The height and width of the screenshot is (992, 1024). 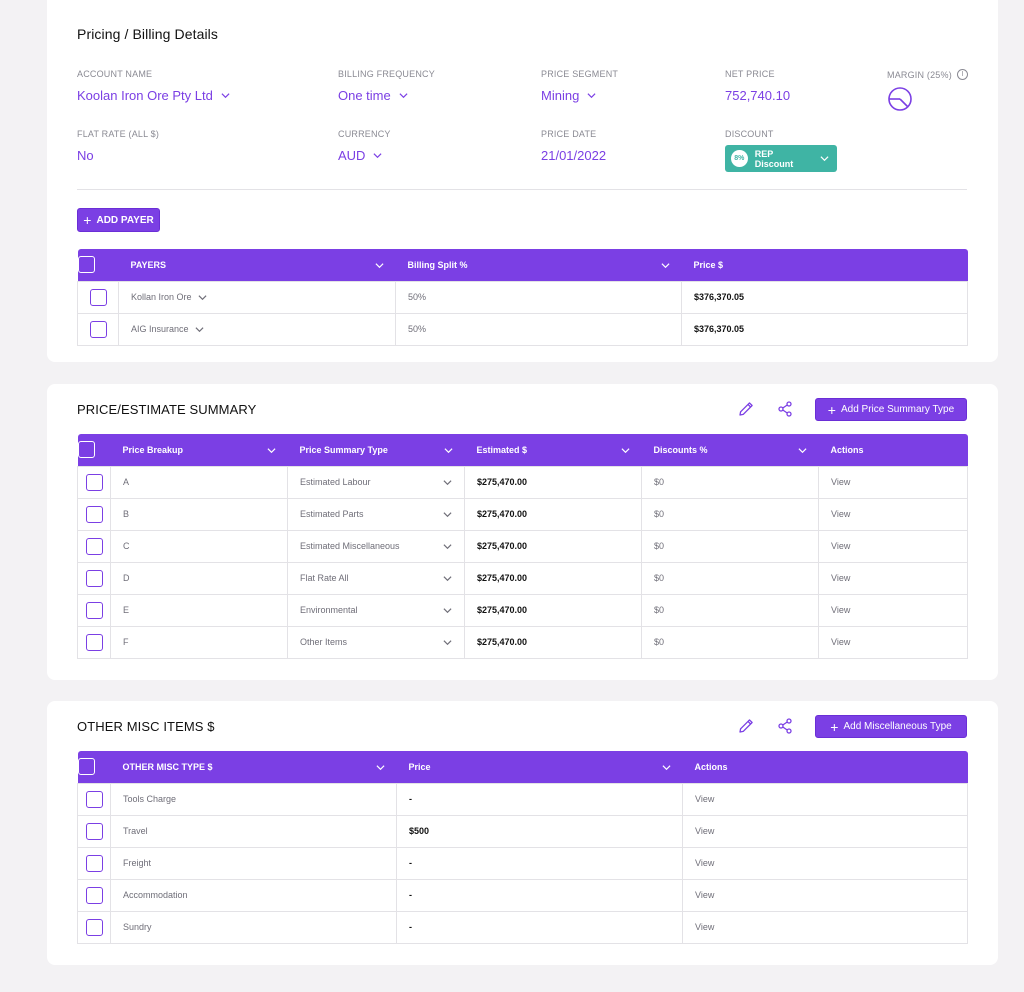 What do you see at coordinates (757, 95) in the screenshot?
I see `net-price-value: 752,740.10` at bounding box center [757, 95].